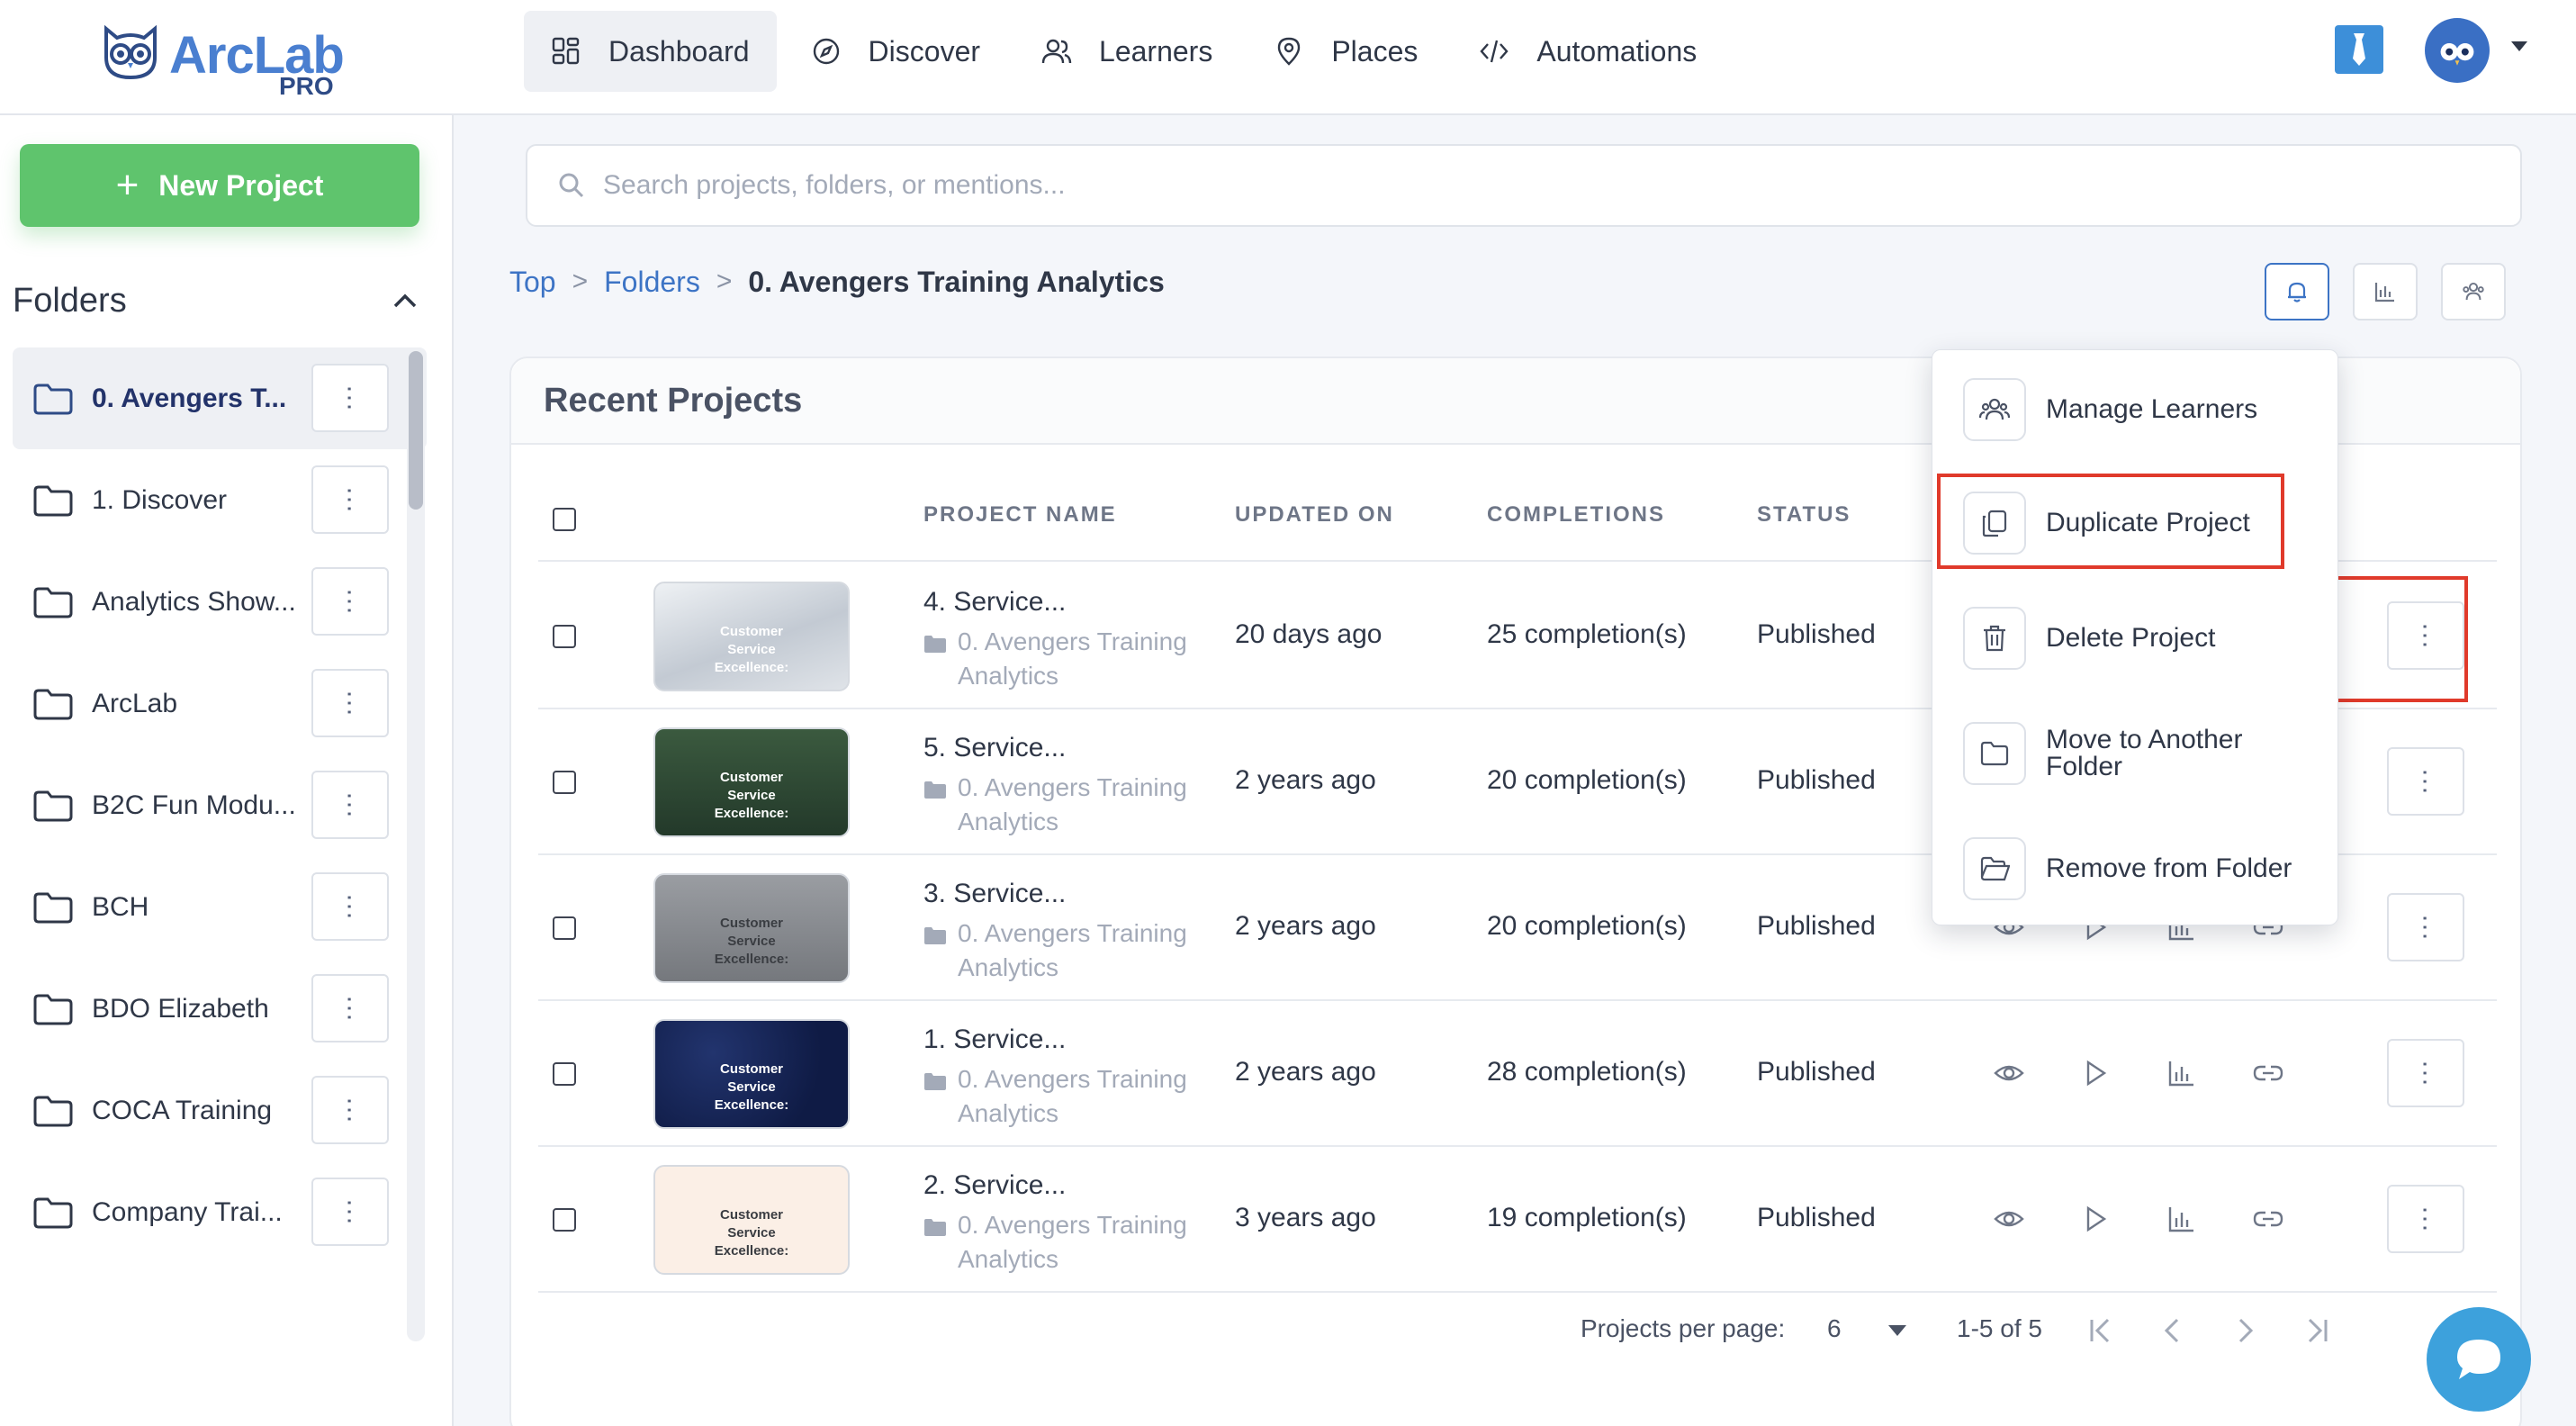 Image resolution: width=2576 pixels, height=1426 pixels. Describe the element at coordinates (2479, 1359) in the screenshot. I see `chat-button` at that location.